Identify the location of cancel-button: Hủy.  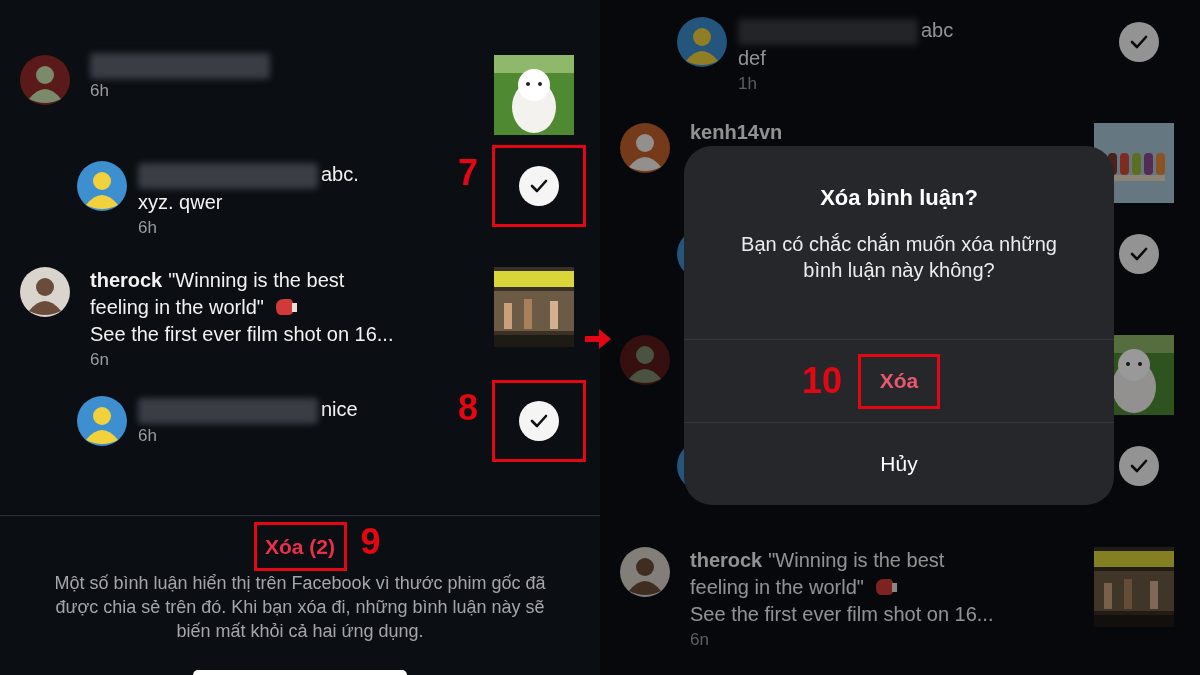
(899, 464).